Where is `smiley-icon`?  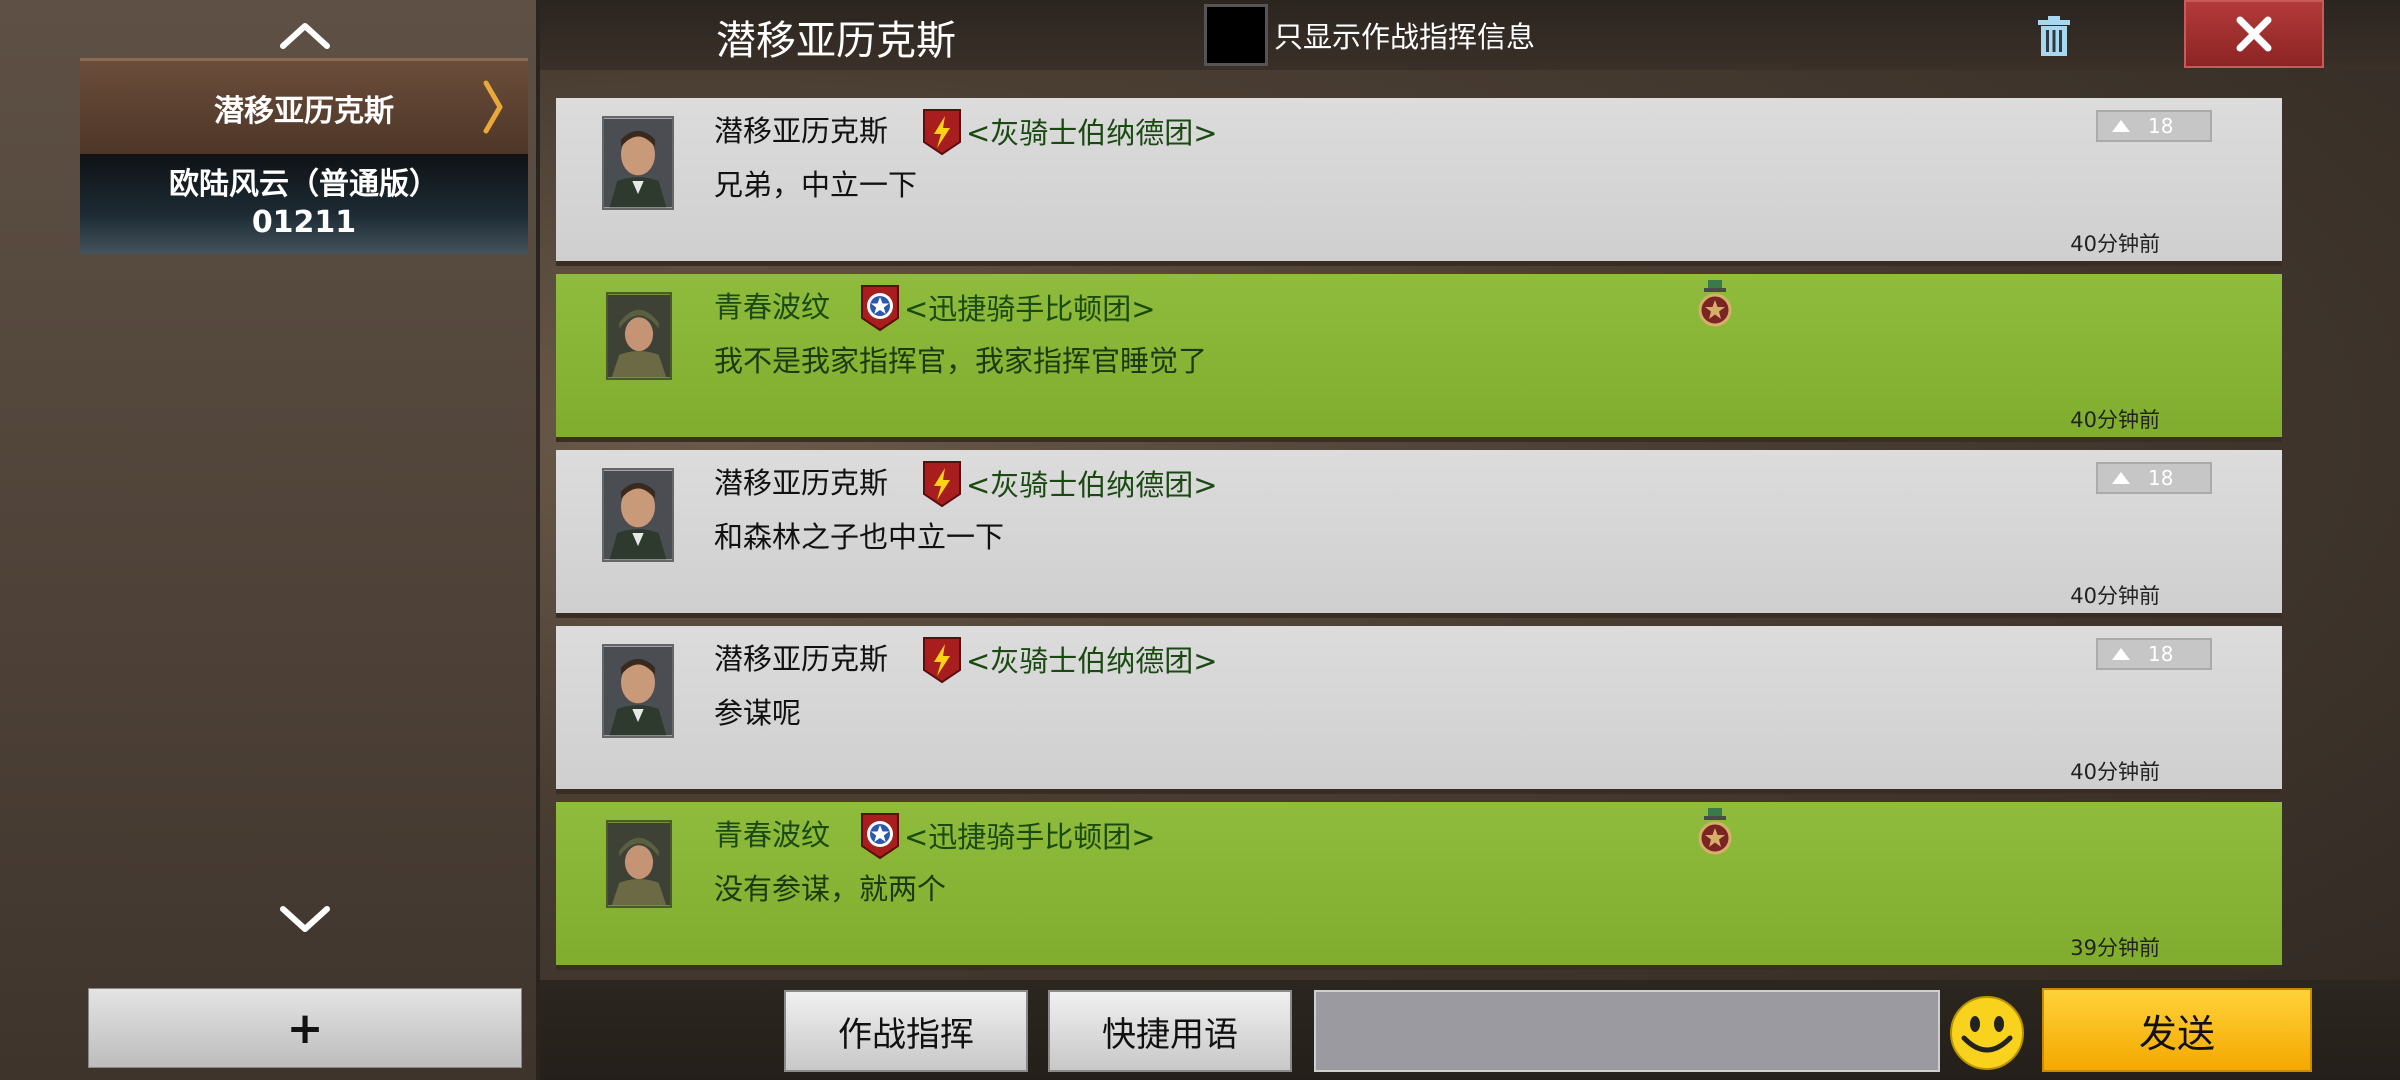
smiley-icon is located at coordinates (1987, 1033).